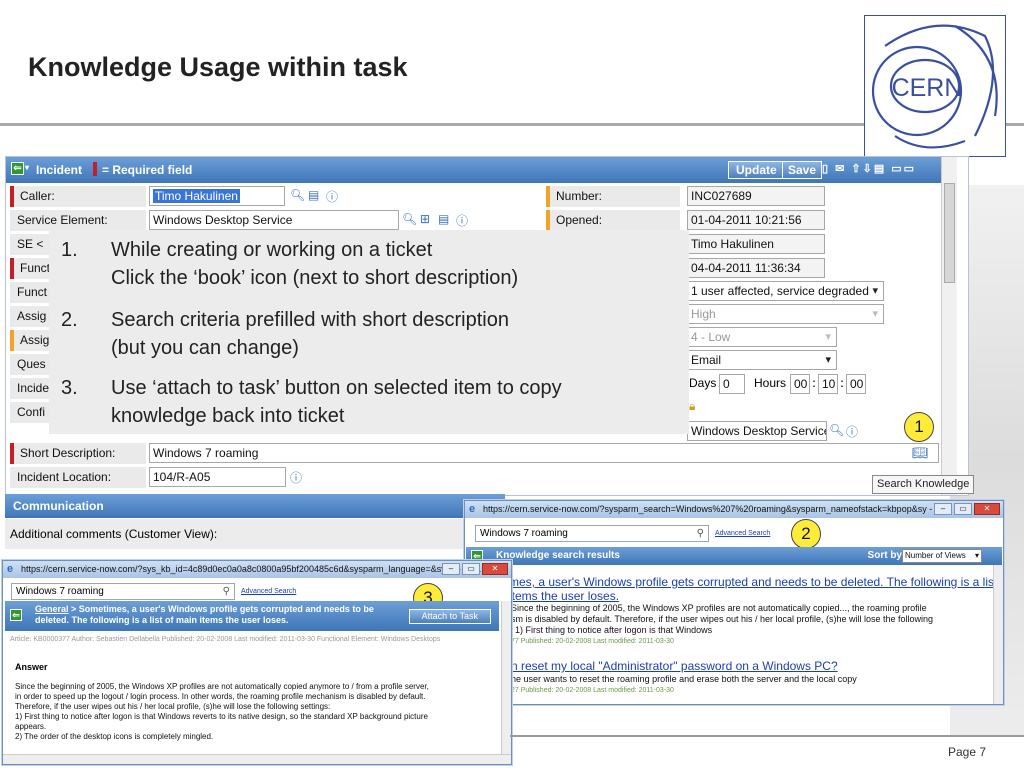 This screenshot has height=768, width=1024. I want to click on sort-by-label: Sort by, so click(884, 555).